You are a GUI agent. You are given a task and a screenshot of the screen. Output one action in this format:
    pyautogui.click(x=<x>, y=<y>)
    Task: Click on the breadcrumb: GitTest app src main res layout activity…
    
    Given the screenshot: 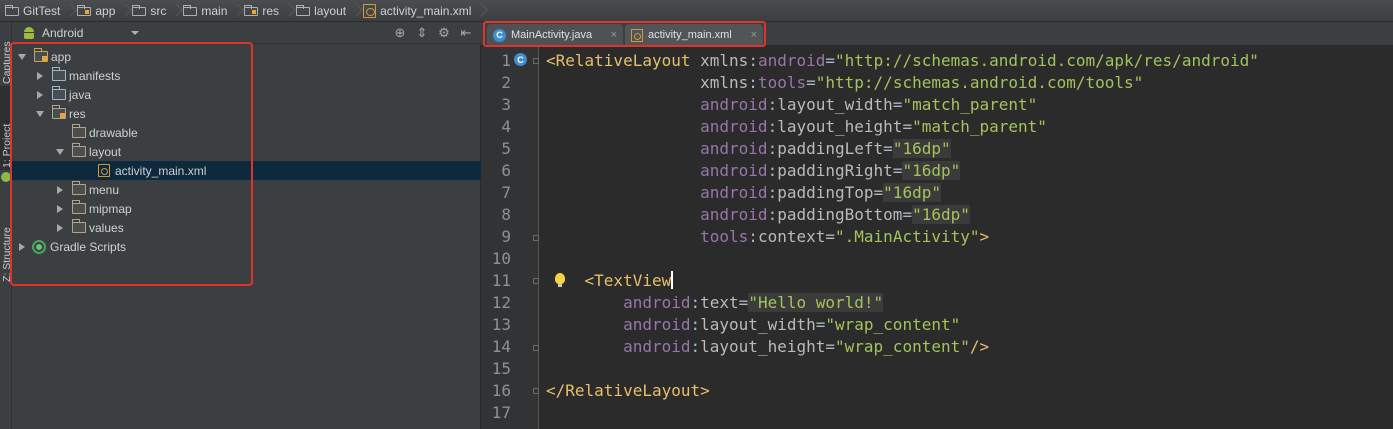 What is the action you would take?
    pyautogui.click(x=696, y=11)
    